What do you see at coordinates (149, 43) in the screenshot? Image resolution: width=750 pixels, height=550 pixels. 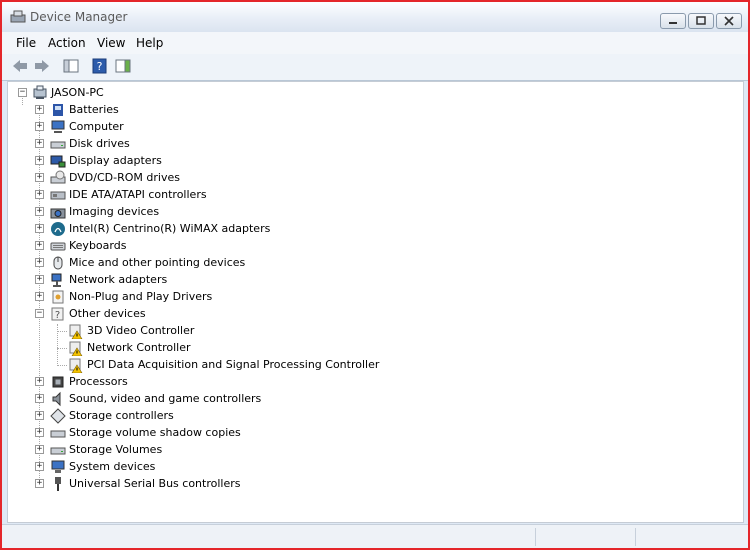 I see `menu-help: Help` at bounding box center [149, 43].